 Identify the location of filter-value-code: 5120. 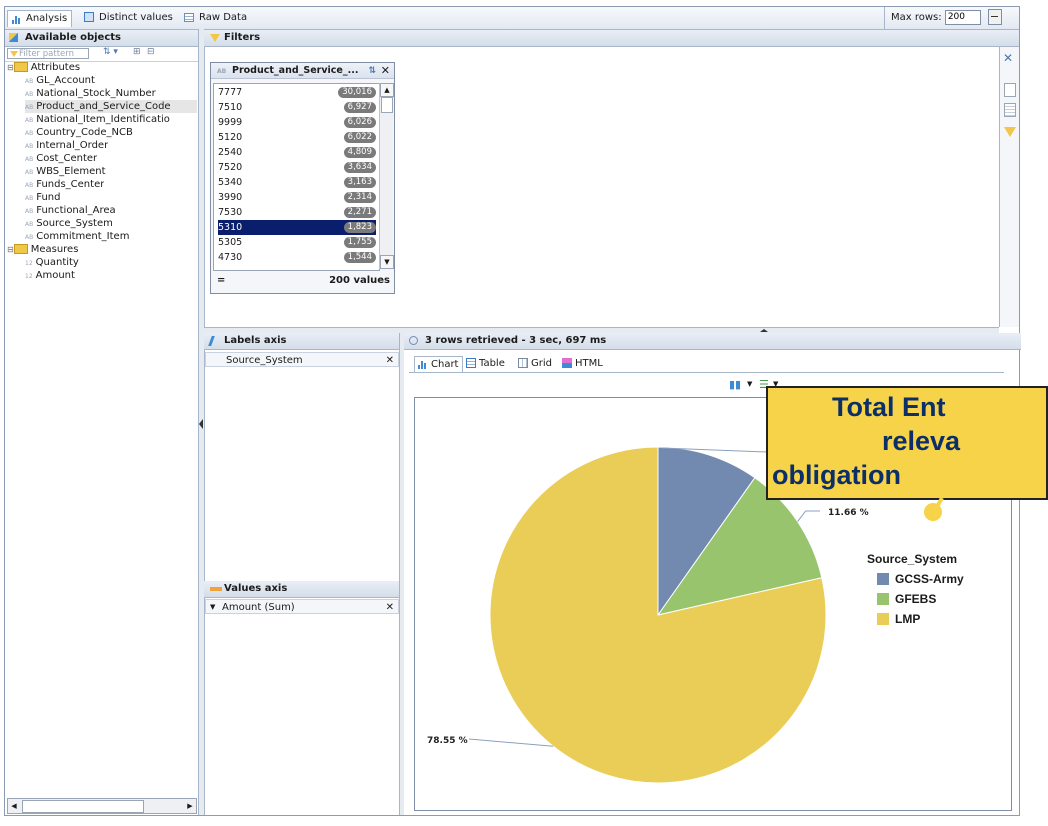
(230, 137).